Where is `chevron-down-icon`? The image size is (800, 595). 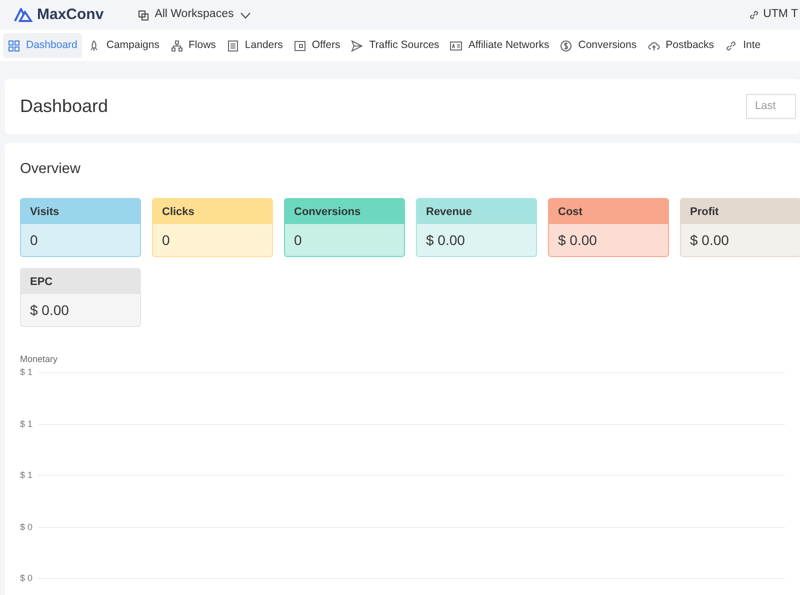
chevron-down-icon is located at coordinates (245, 15).